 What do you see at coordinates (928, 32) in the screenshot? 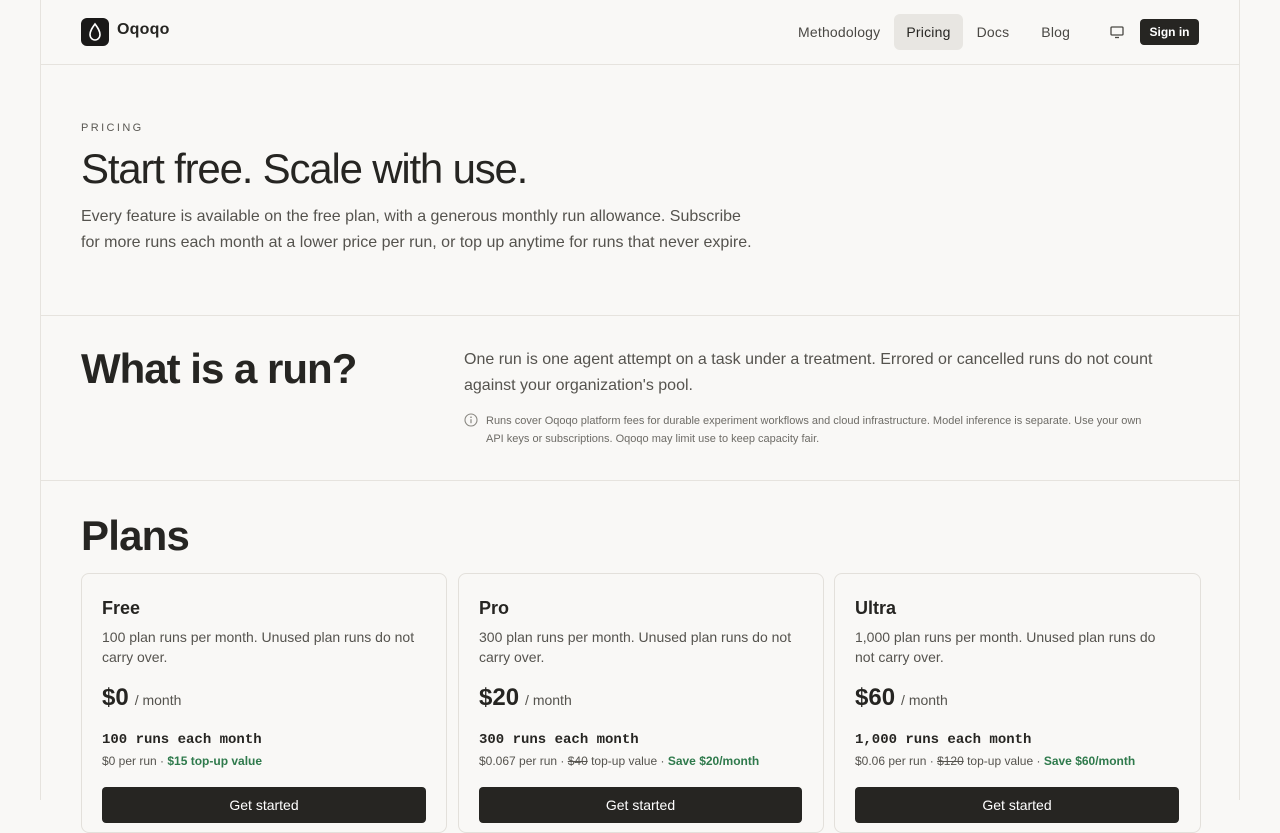
I see `nav-pricing: Pricing` at bounding box center [928, 32].